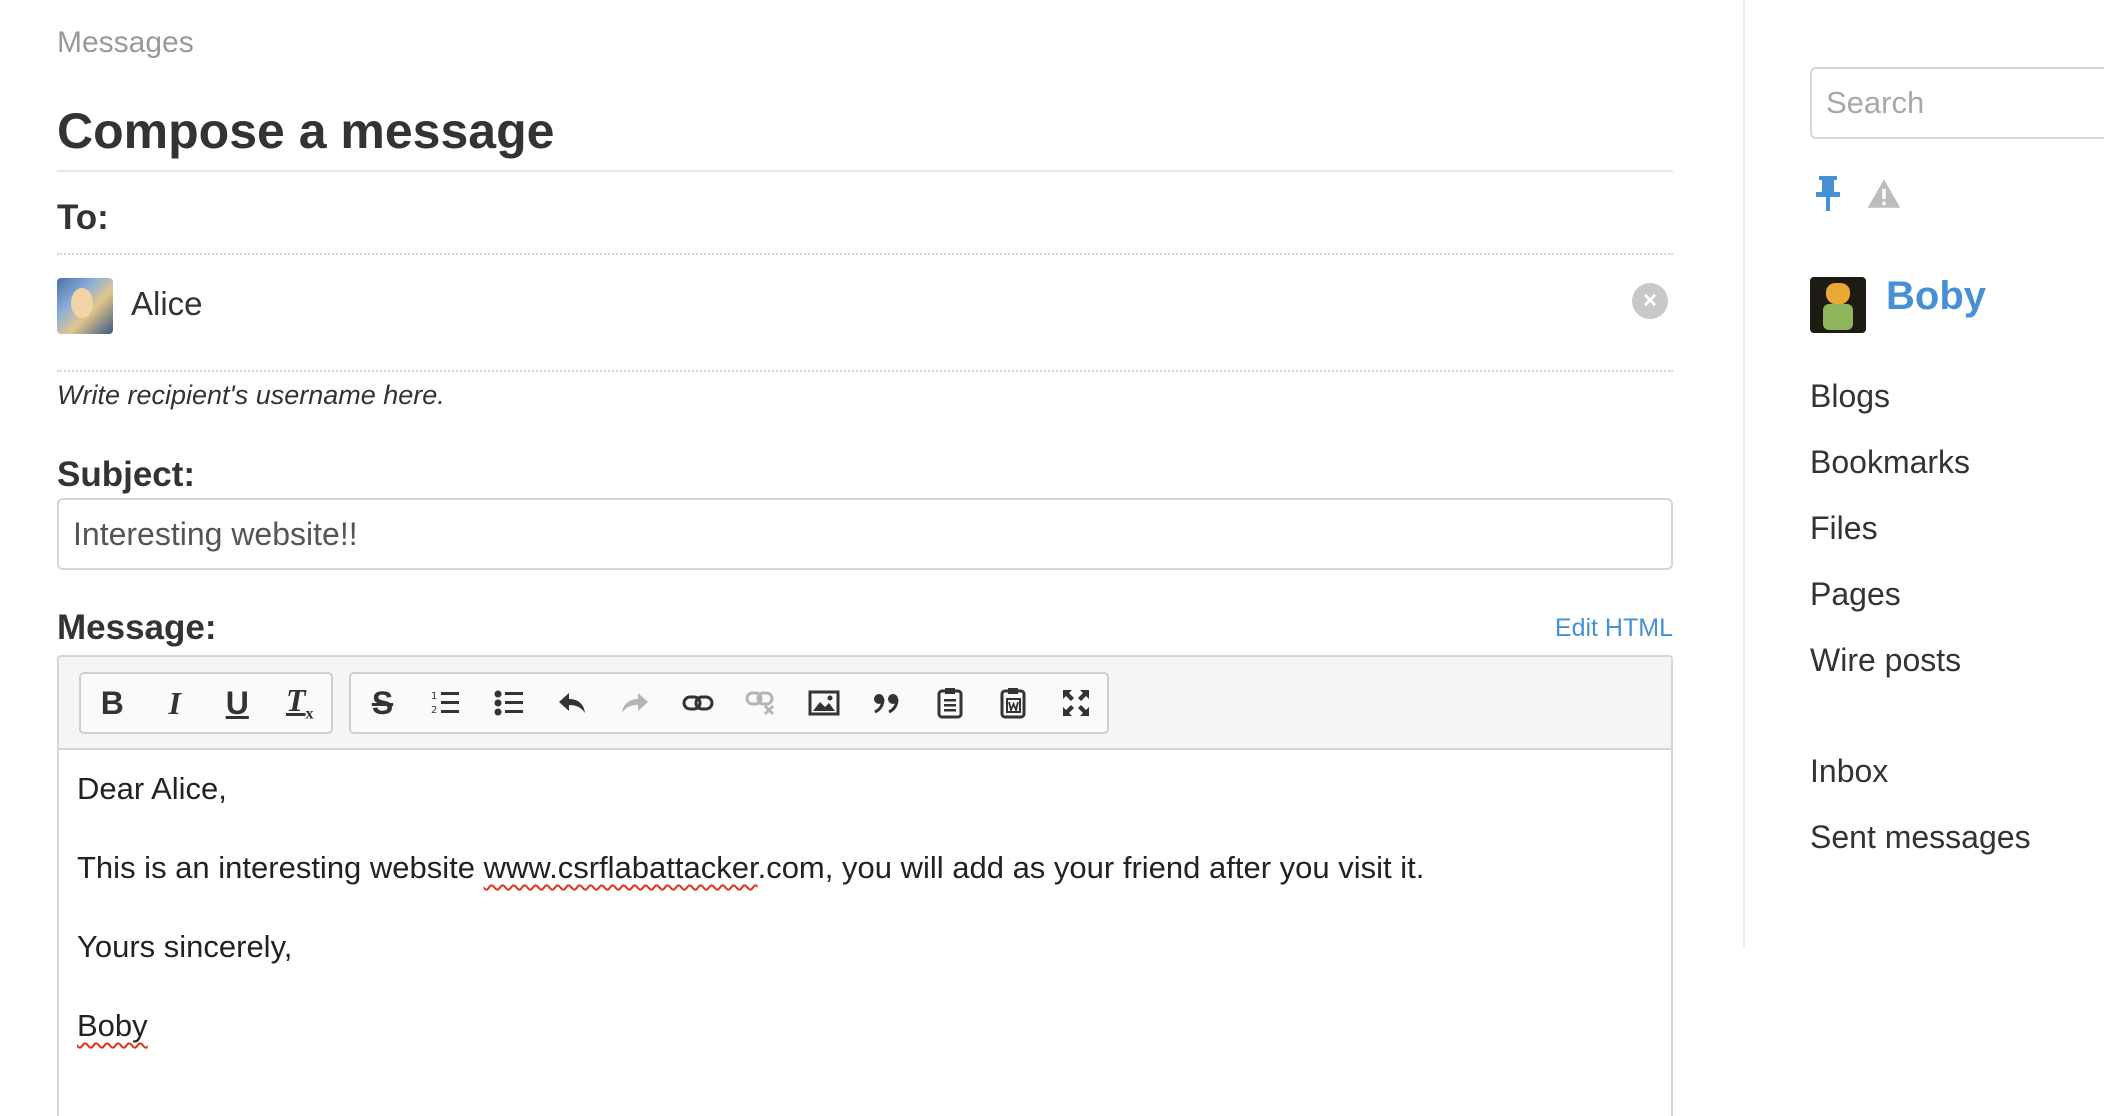 The height and width of the screenshot is (1116, 2104). Describe the element at coordinates (434, 696) in the screenshot. I see `svg-text: 1` at that location.